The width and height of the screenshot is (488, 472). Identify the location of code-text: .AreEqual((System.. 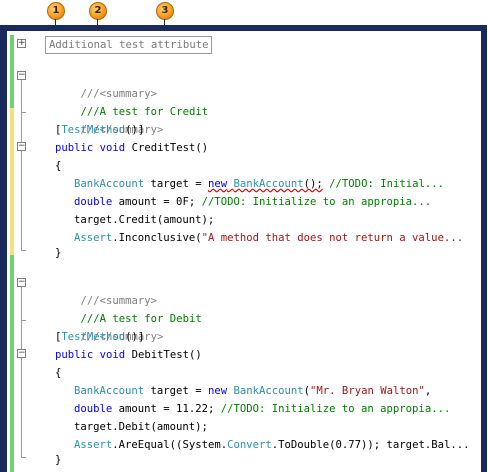
(170, 445).